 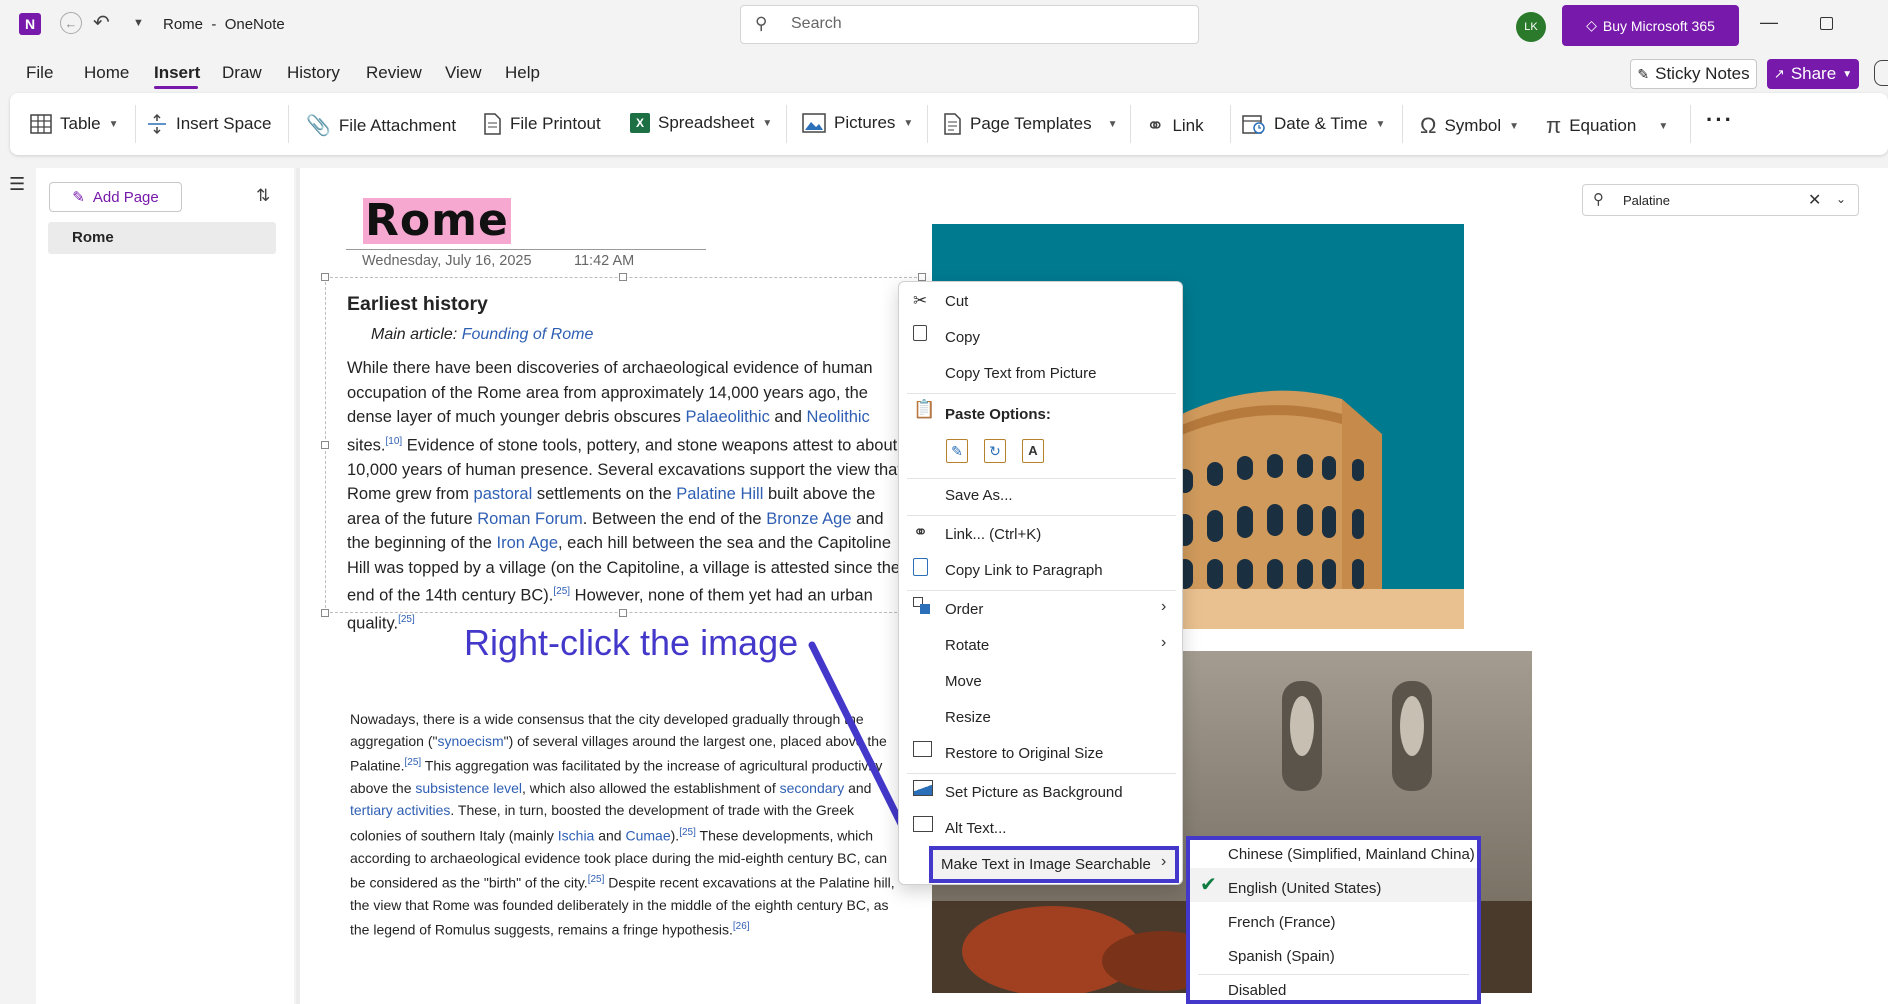 I want to click on diamond-icon: ◇, so click(x=1591, y=25).